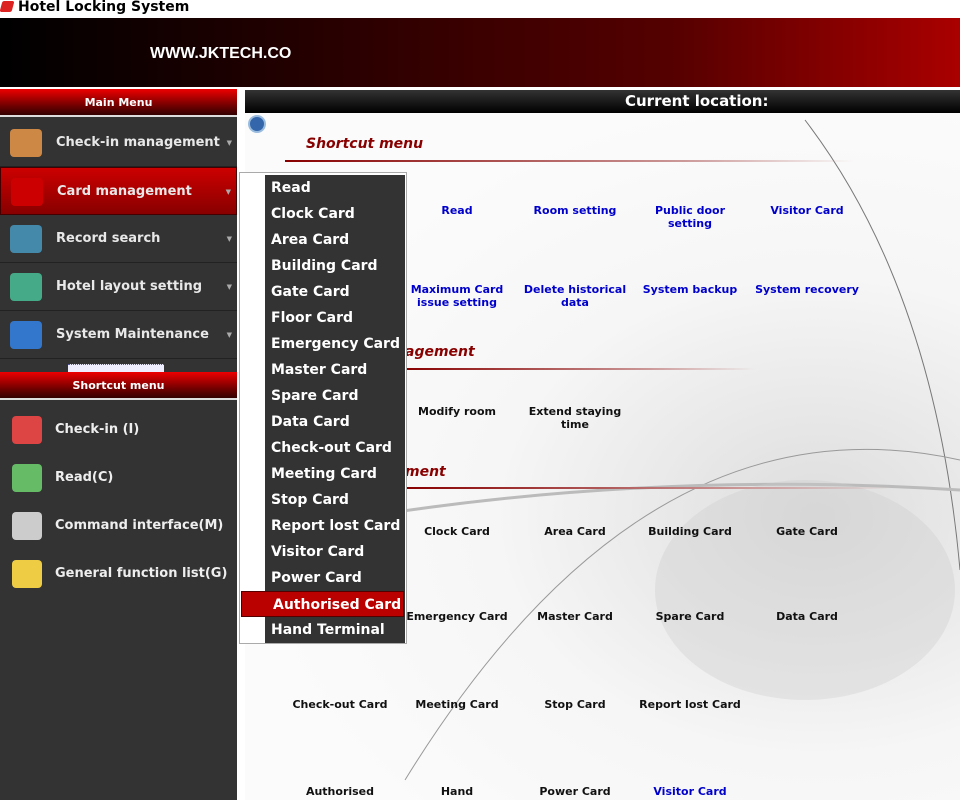  Describe the element at coordinates (322, 448) in the screenshot. I see `dropdown-item: Check-out Card` at that location.